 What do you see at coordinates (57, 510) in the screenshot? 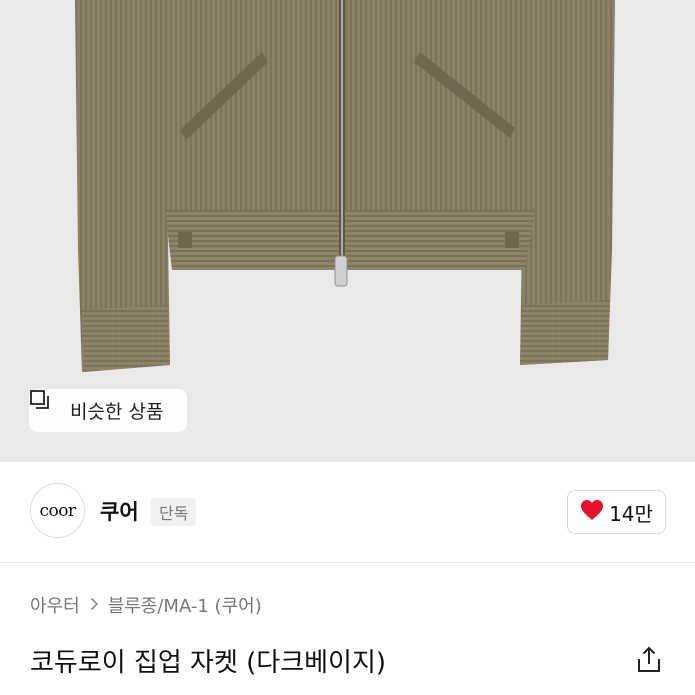
I see `brand-logo: coor` at bounding box center [57, 510].